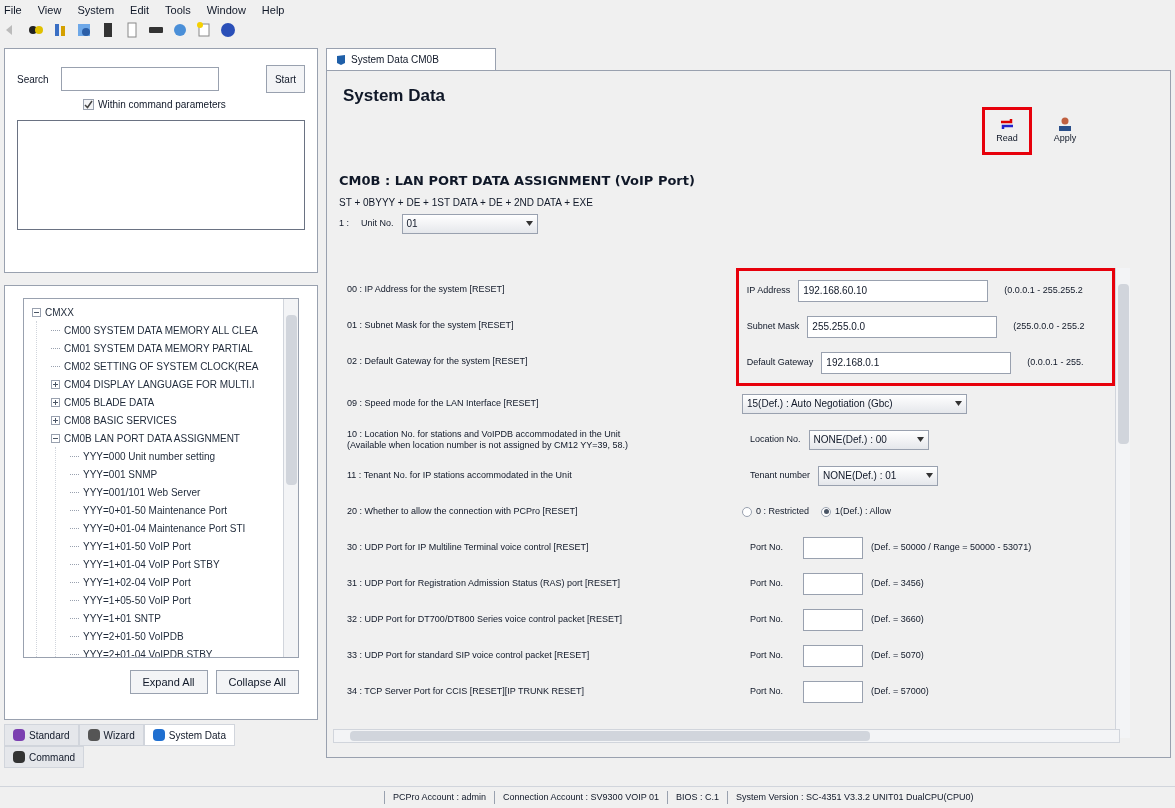 This screenshot has height=808, width=1175. What do you see at coordinates (1065, 131) in the screenshot?
I see `apply-button: Apply` at bounding box center [1065, 131].